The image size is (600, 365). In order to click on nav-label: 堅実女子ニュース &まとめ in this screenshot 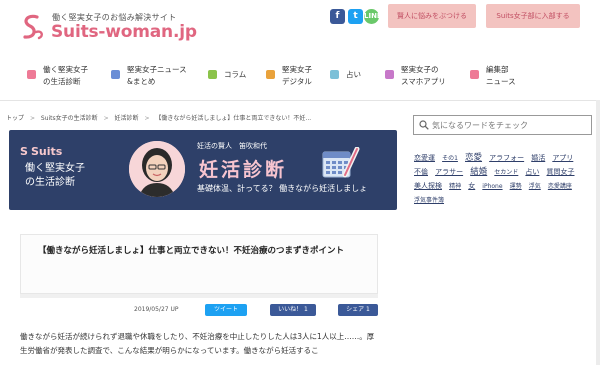, I will do `click(157, 75)`.